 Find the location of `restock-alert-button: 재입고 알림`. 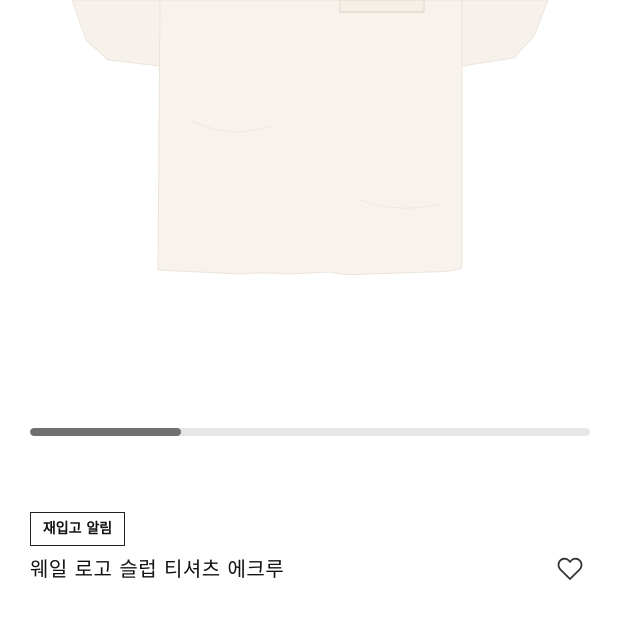

restock-alert-button: 재입고 알림 is located at coordinates (78, 529).